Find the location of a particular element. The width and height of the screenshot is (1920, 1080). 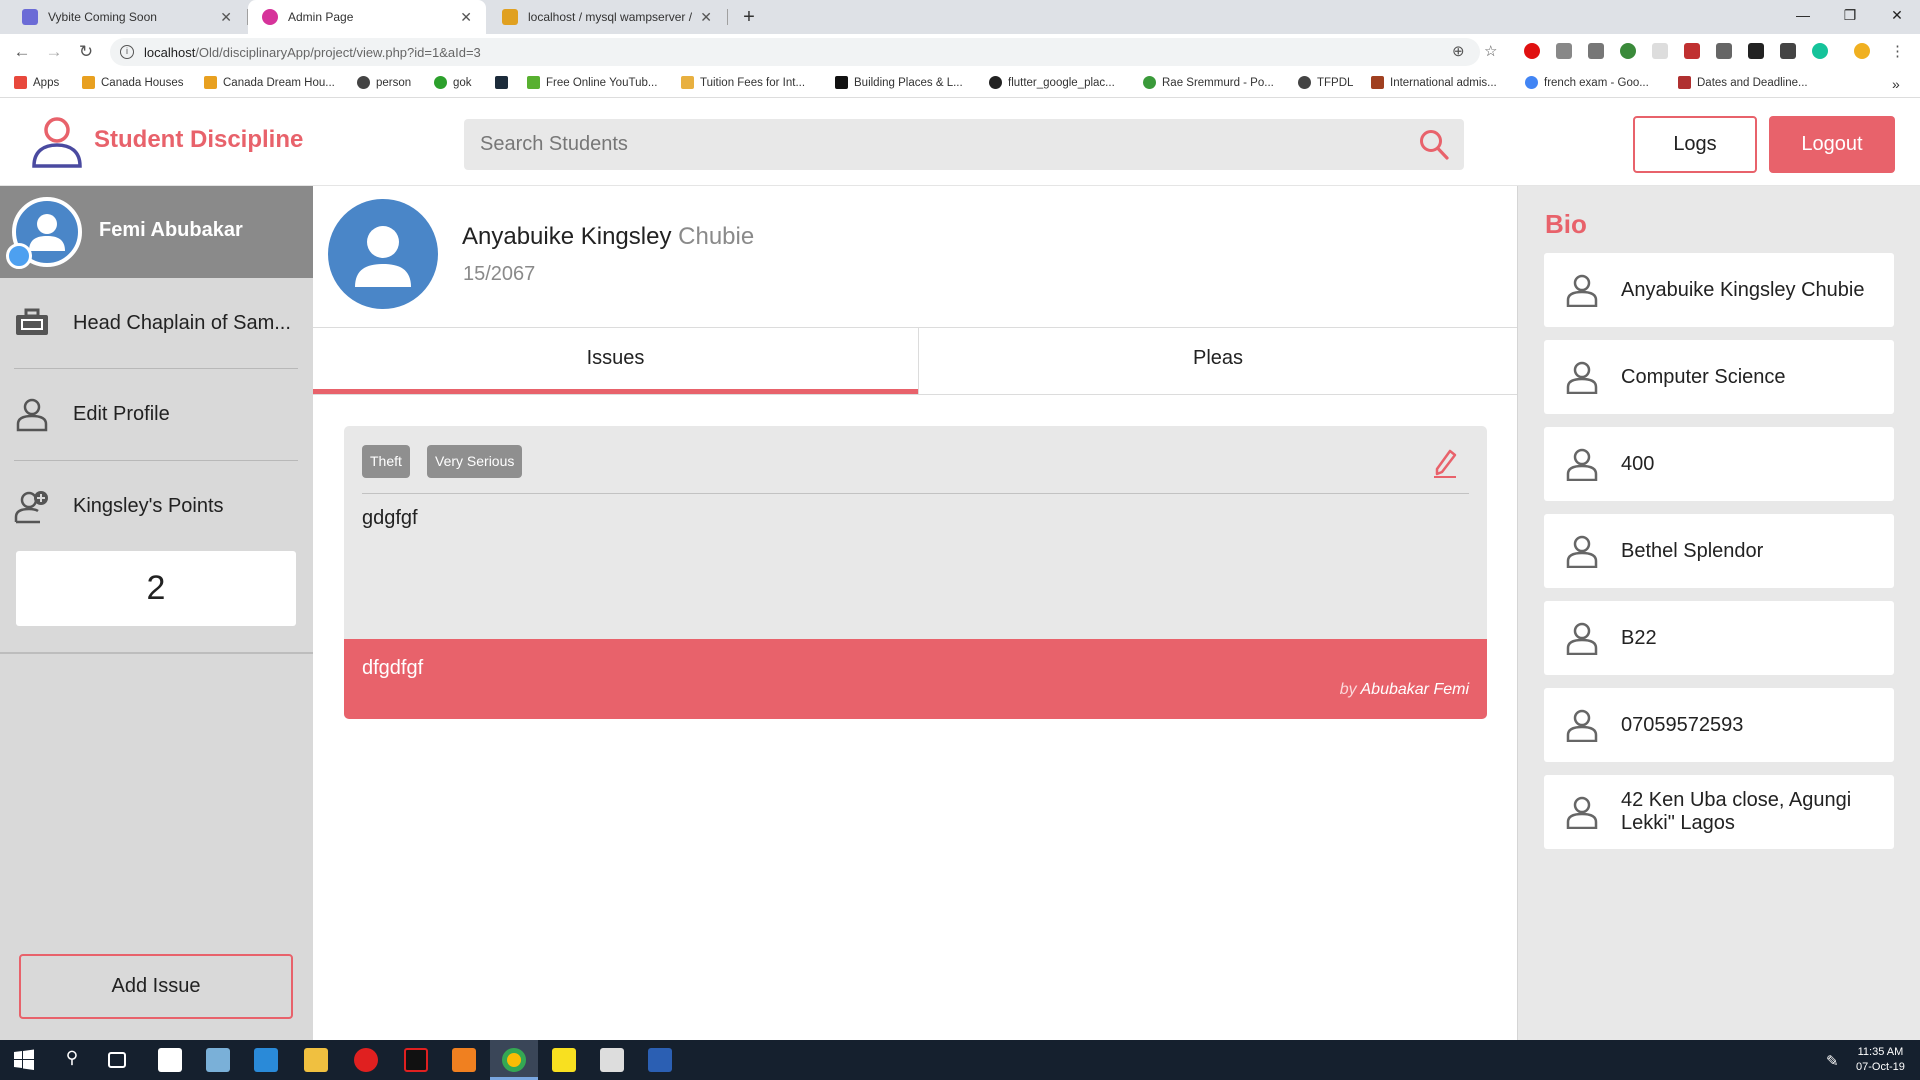

more-bookmarks-icon: » is located at coordinates (1896, 84).